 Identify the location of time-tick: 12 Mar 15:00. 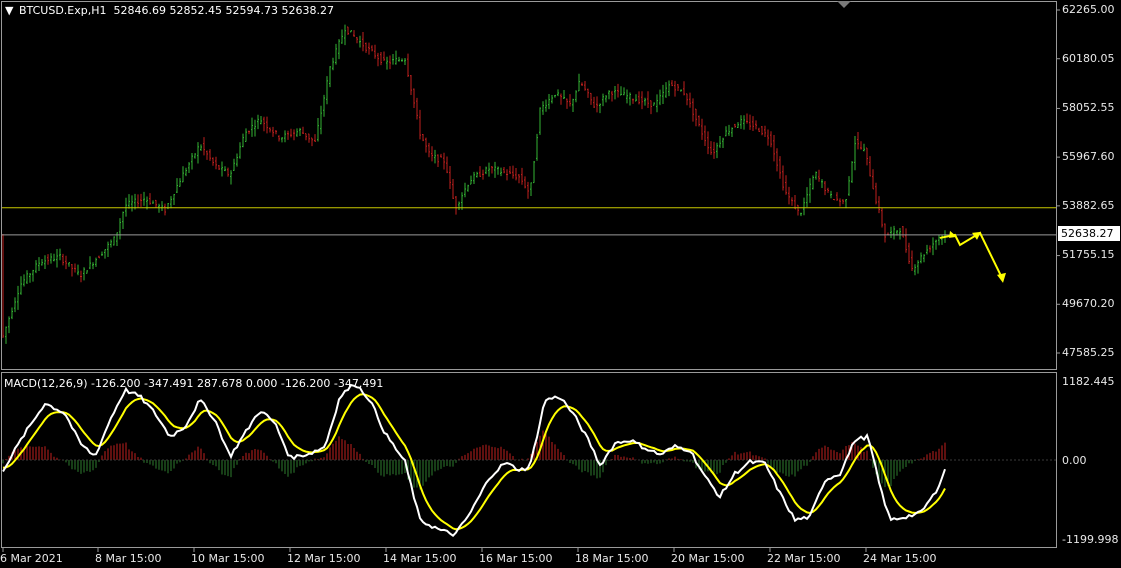
(324, 558).